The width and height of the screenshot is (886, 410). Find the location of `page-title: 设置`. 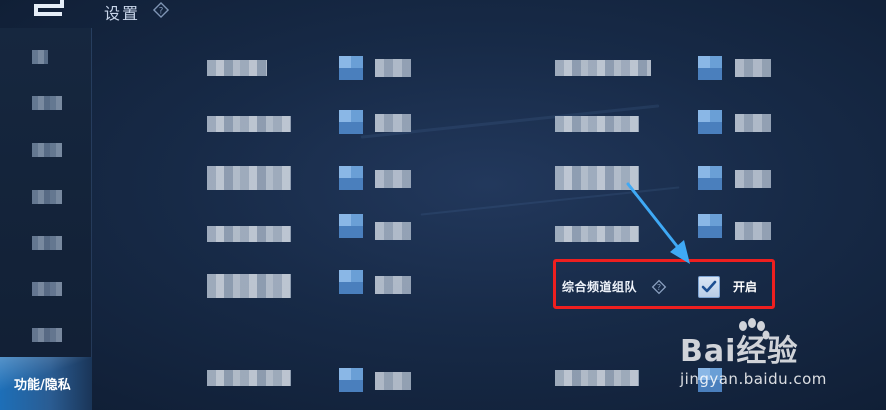

page-title: 设置 is located at coordinates (122, 13).